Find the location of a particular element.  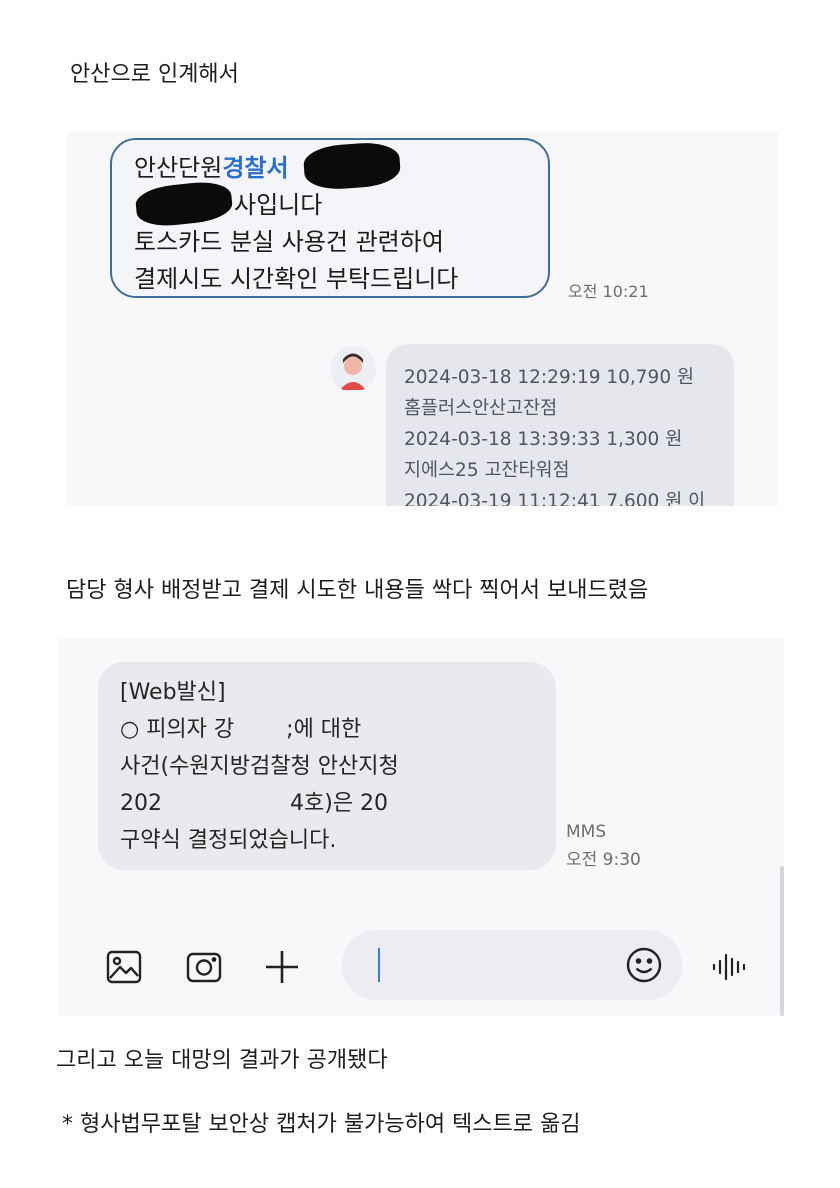

mms-line-4-part-b: 4호)은 20 is located at coordinates (339, 803).